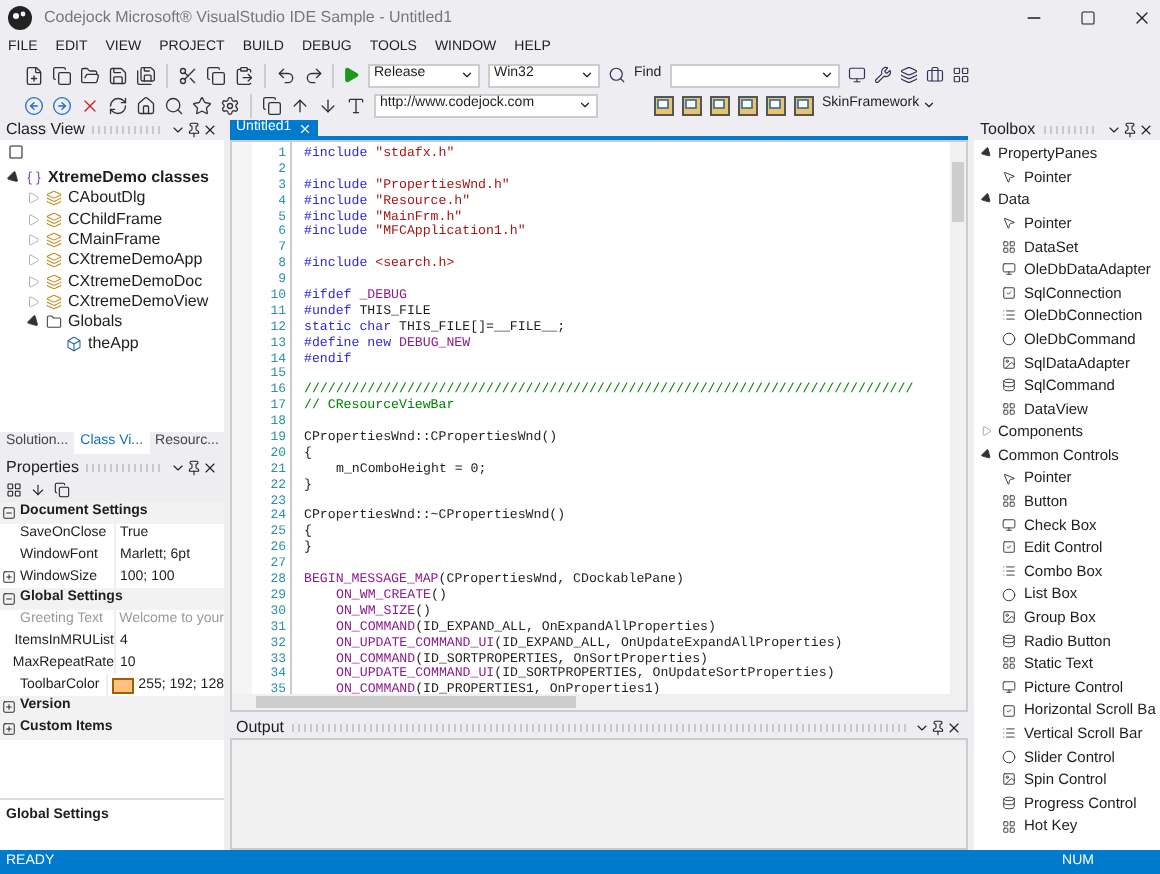 This screenshot has width=1160, height=874. I want to click on vertical-scrollbar, so click(958, 418).